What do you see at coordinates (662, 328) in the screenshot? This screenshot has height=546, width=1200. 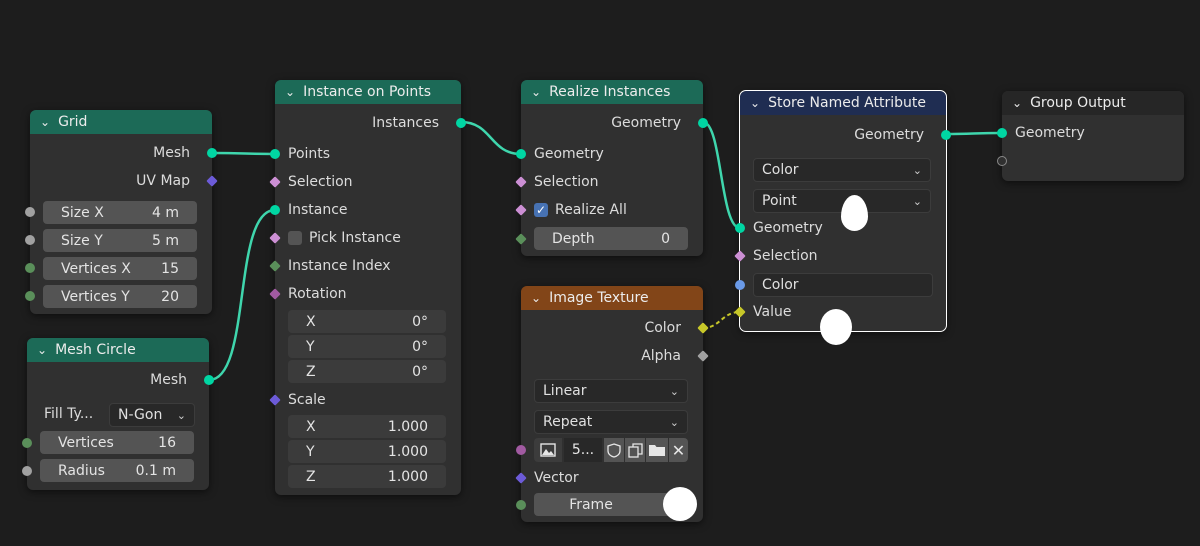 I see `socket-label: Color` at bounding box center [662, 328].